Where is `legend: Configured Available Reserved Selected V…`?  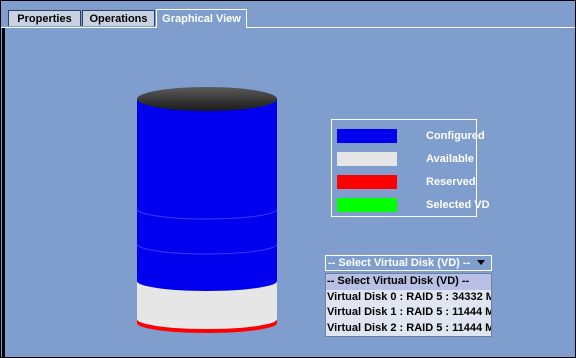 legend: Configured Available Reserved Selected V… is located at coordinates (410, 168).